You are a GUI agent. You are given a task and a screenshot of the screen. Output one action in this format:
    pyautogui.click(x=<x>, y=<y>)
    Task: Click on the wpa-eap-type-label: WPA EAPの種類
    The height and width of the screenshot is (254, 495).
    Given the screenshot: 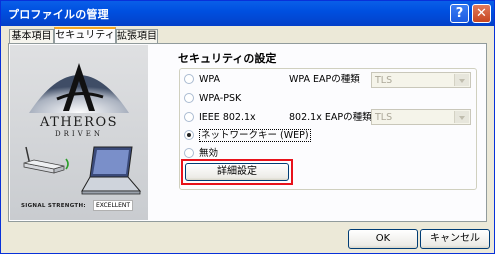 What is the action you would take?
    pyautogui.click(x=324, y=79)
    